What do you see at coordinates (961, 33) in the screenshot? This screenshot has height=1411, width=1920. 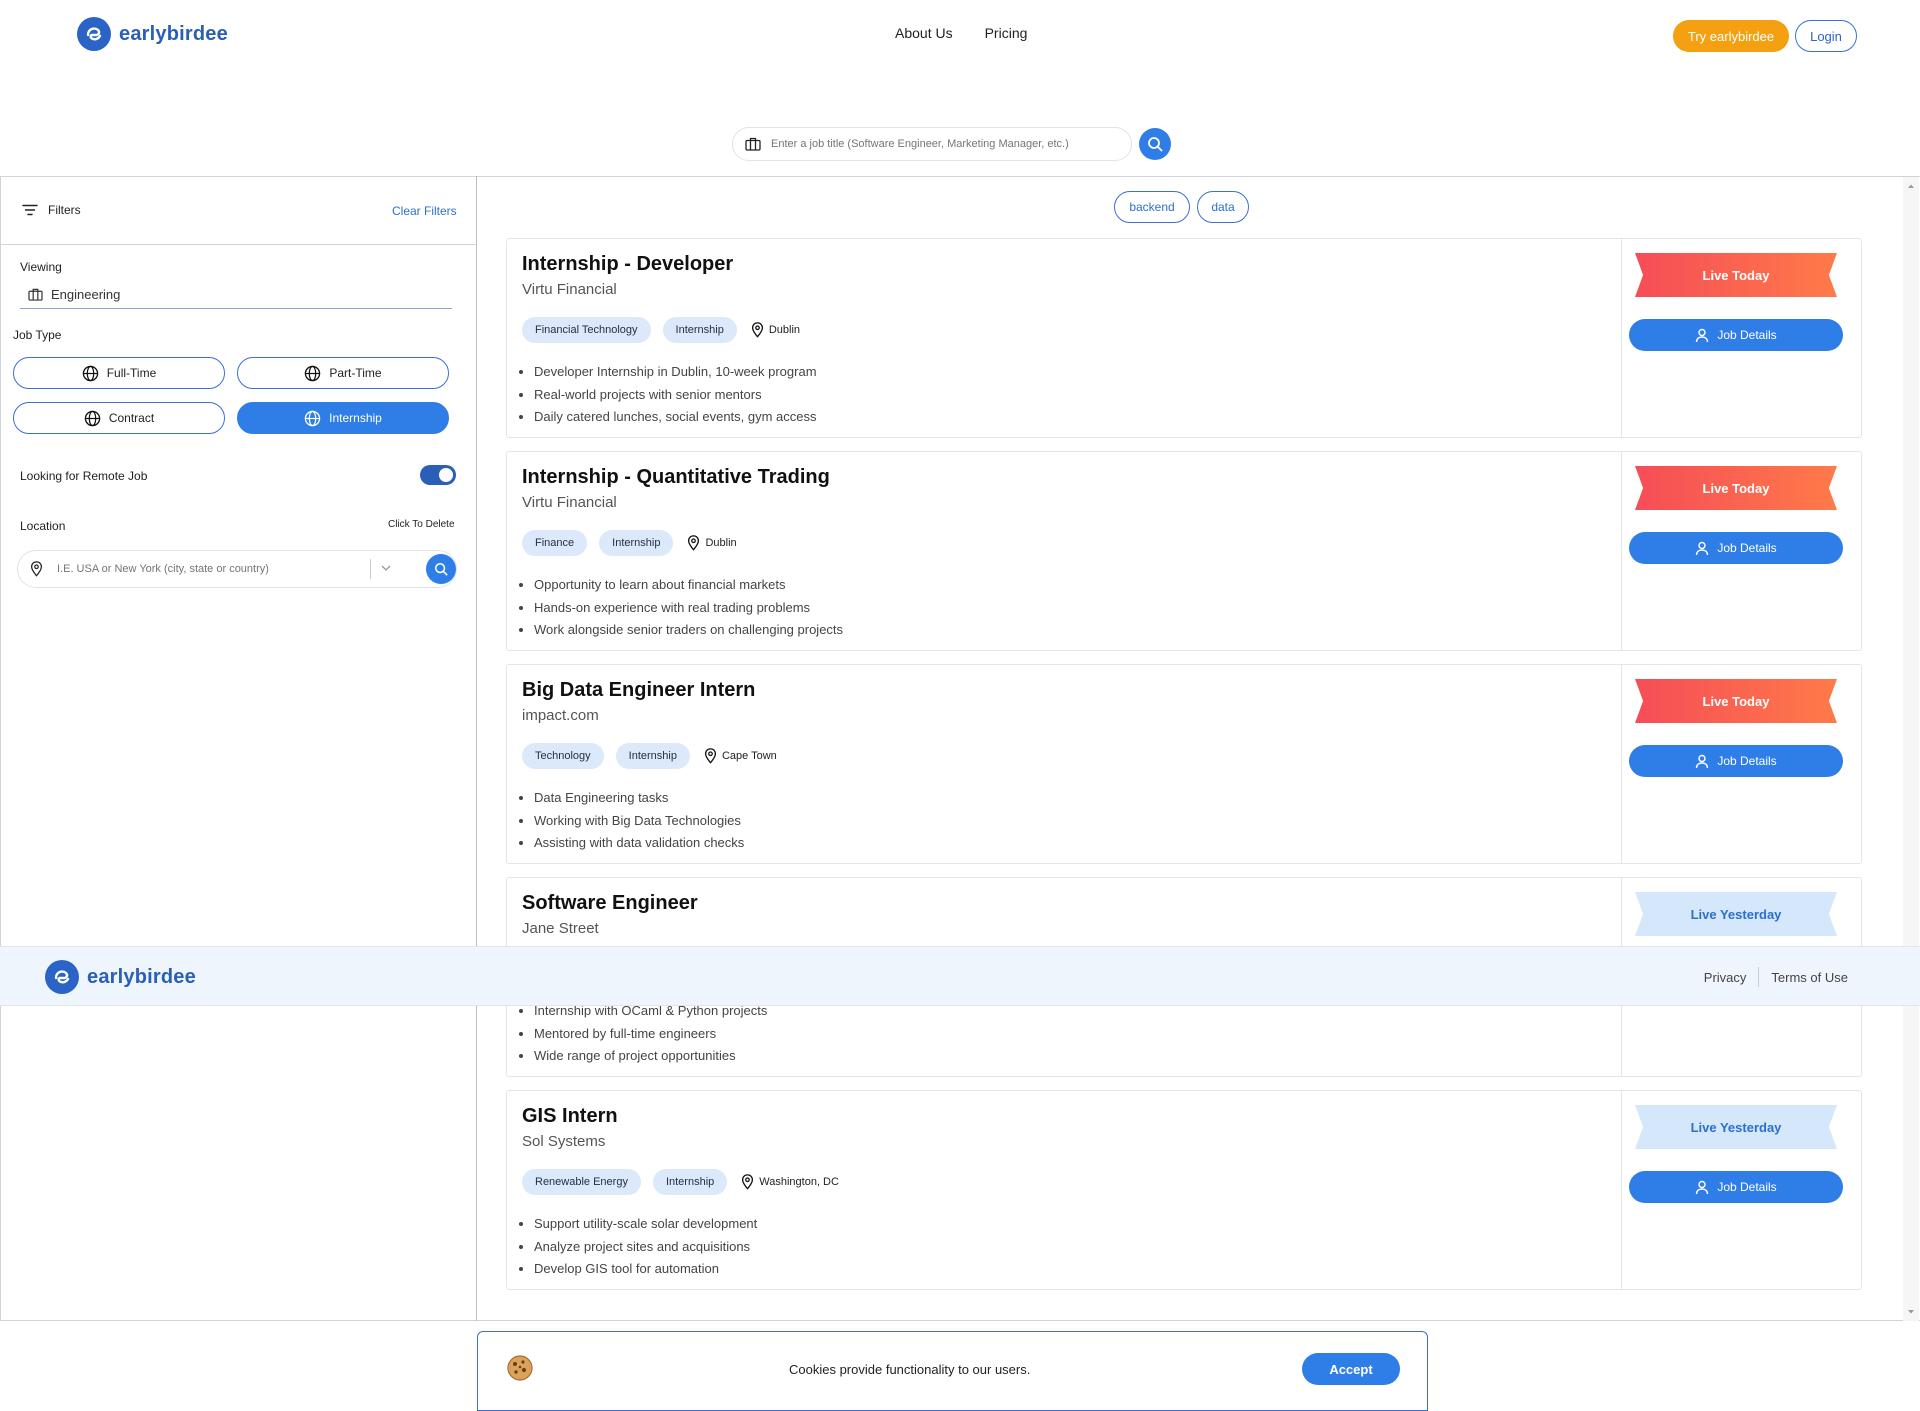 I see `main-nav: About Us Pricing` at bounding box center [961, 33].